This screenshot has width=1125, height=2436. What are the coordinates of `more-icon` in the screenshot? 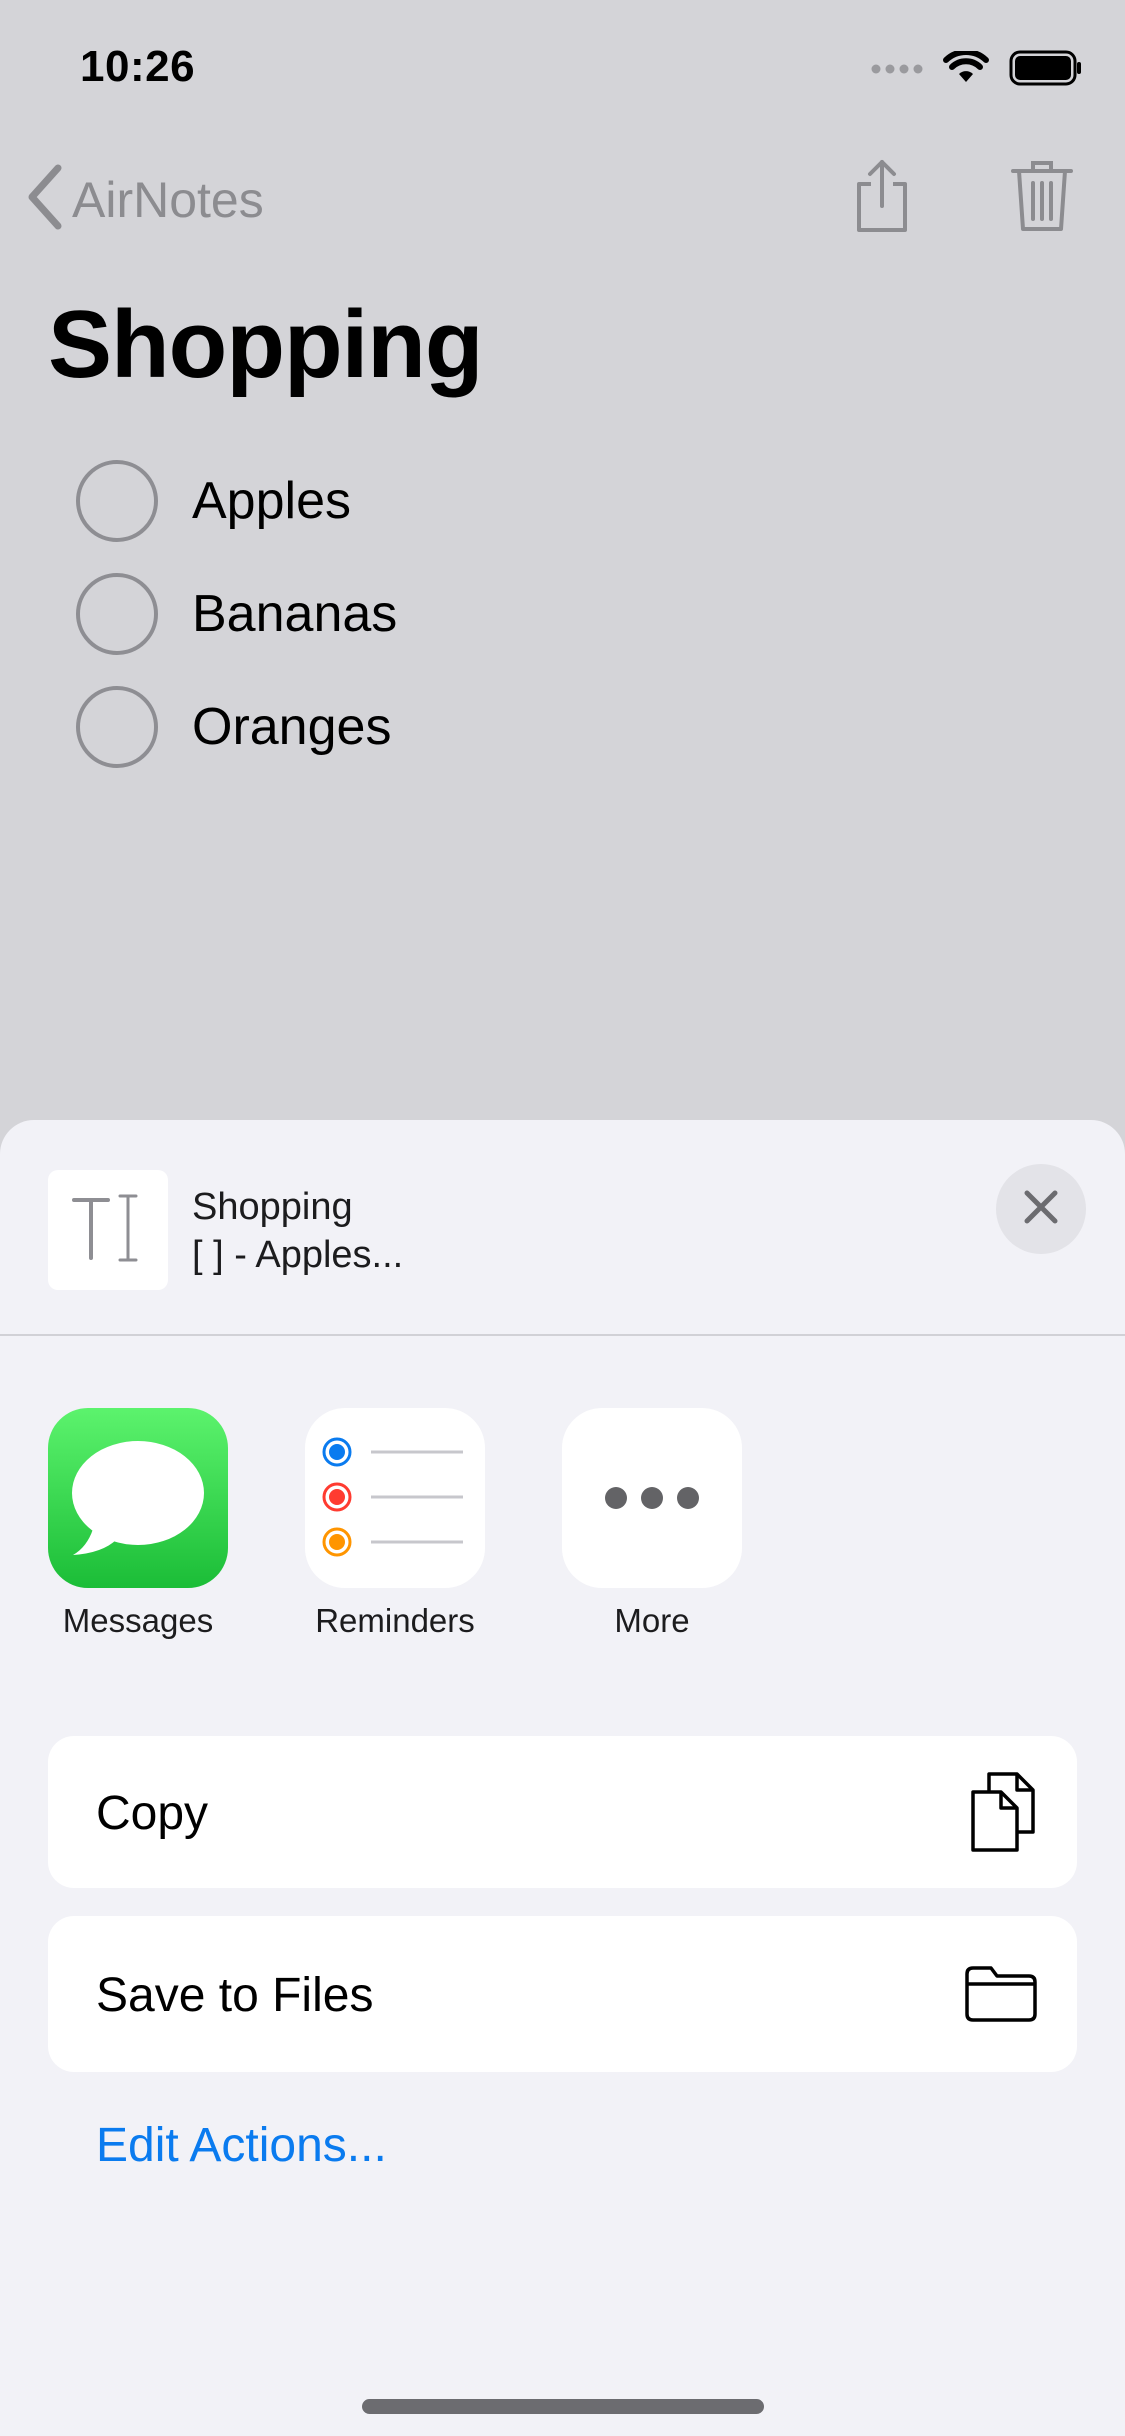 It's located at (652, 1498).